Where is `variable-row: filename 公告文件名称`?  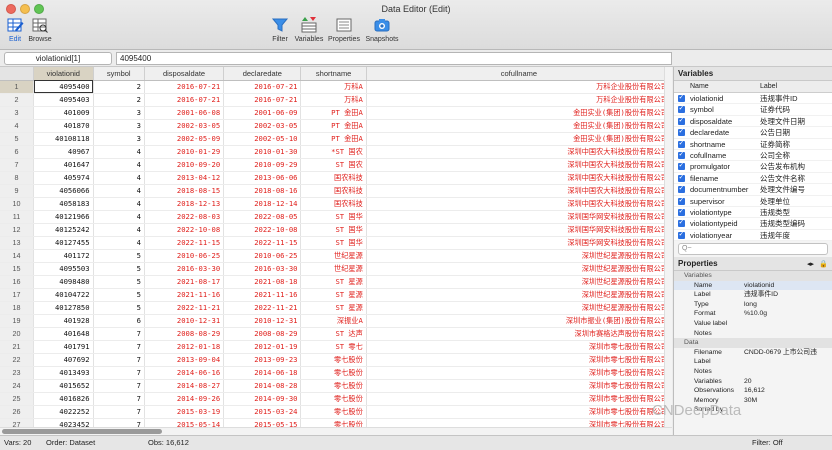 variable-row: filename 公告文件名称 is located at coordinates (753, 178).